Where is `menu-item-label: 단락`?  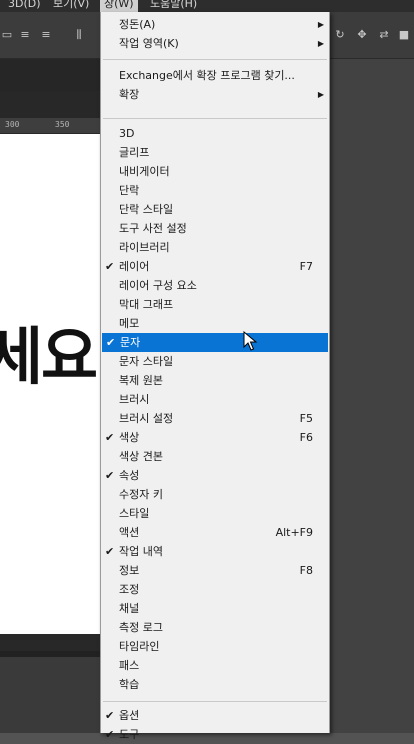
menu-item-label: 단락 is located at coordinates (129, 190).